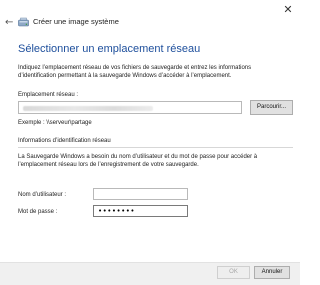  Describe the element at coordinates (88, 108) in the screenshot. I see `blurred-path-value` at that location.